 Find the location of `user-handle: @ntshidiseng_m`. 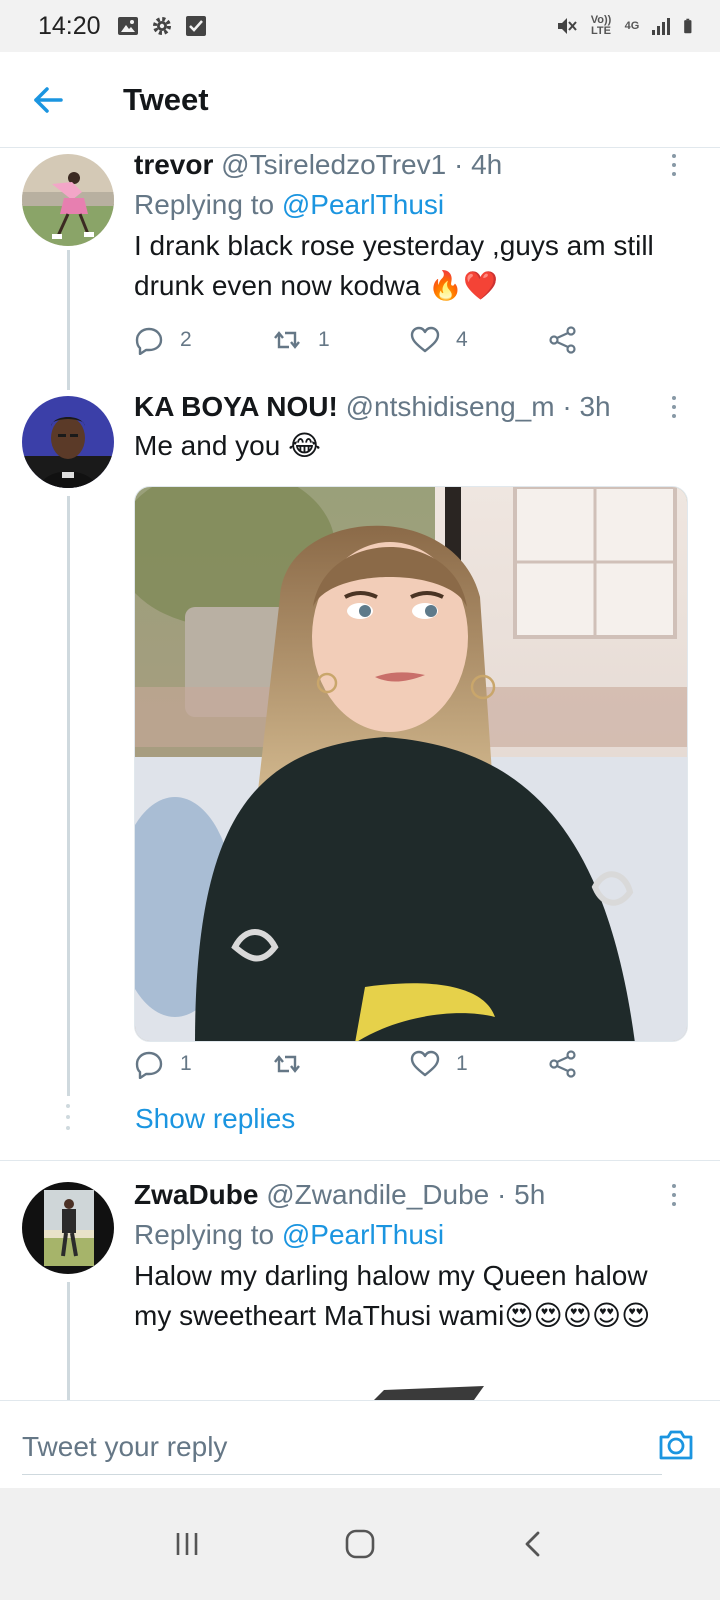

user-handle: @ntshidiseng_m is located at coordinates (450, 406).